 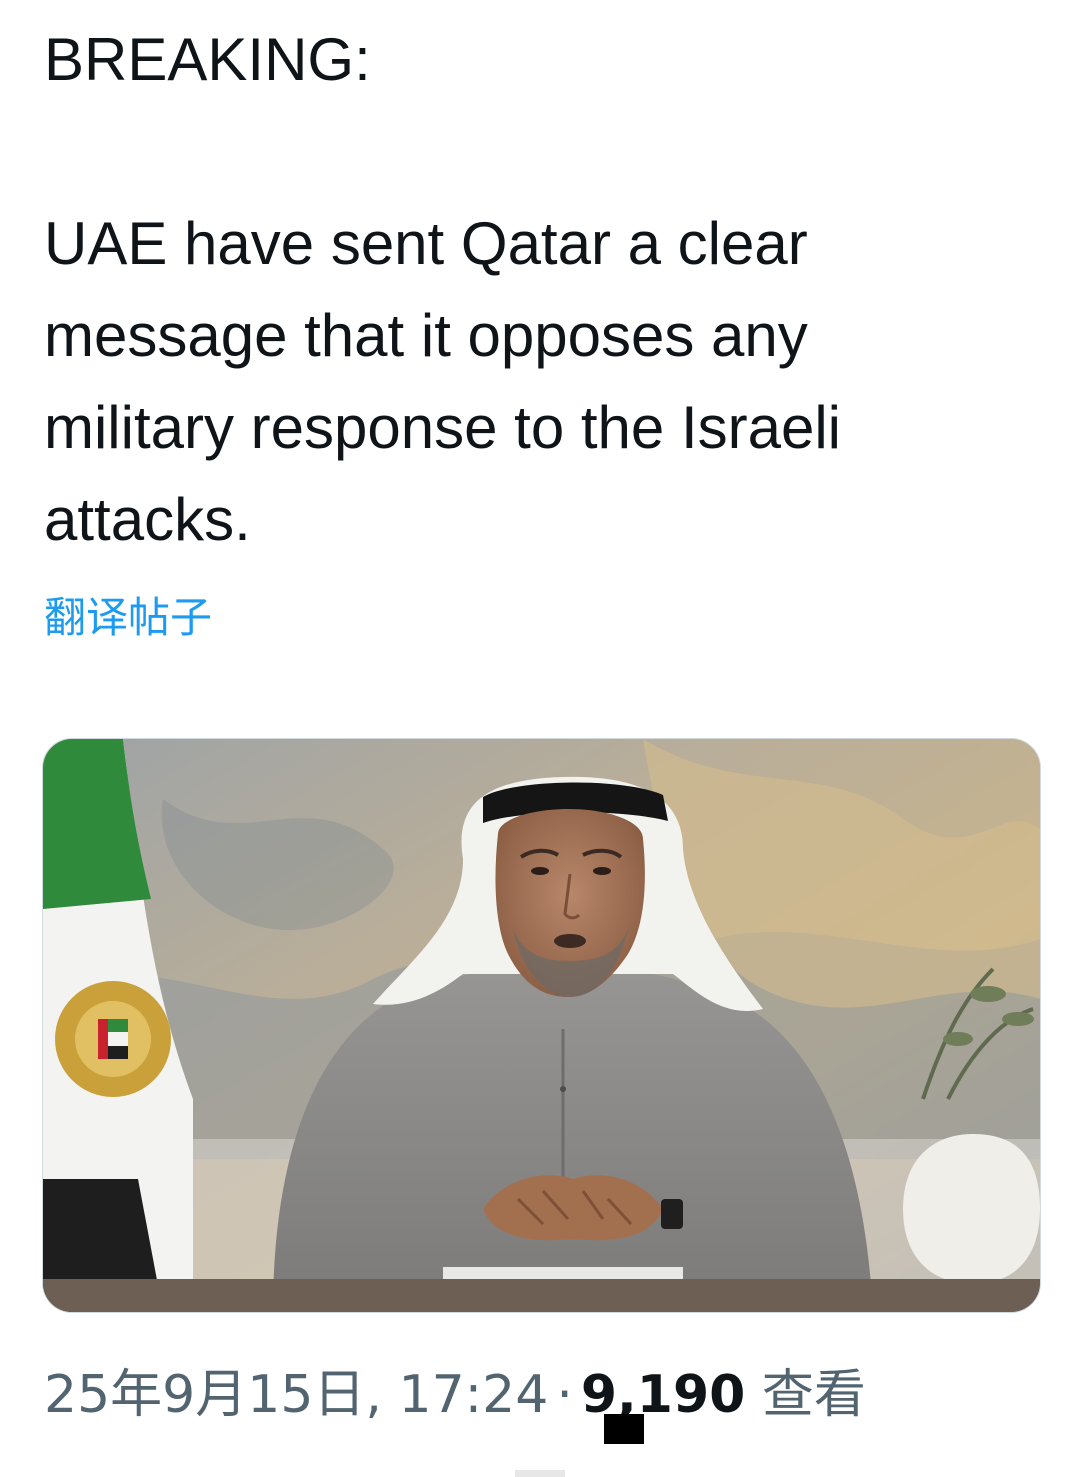 What do you see at coordinates (540, 1473) in the screenshot?
I see `home-indicator` at bounding box center [540, 1473].